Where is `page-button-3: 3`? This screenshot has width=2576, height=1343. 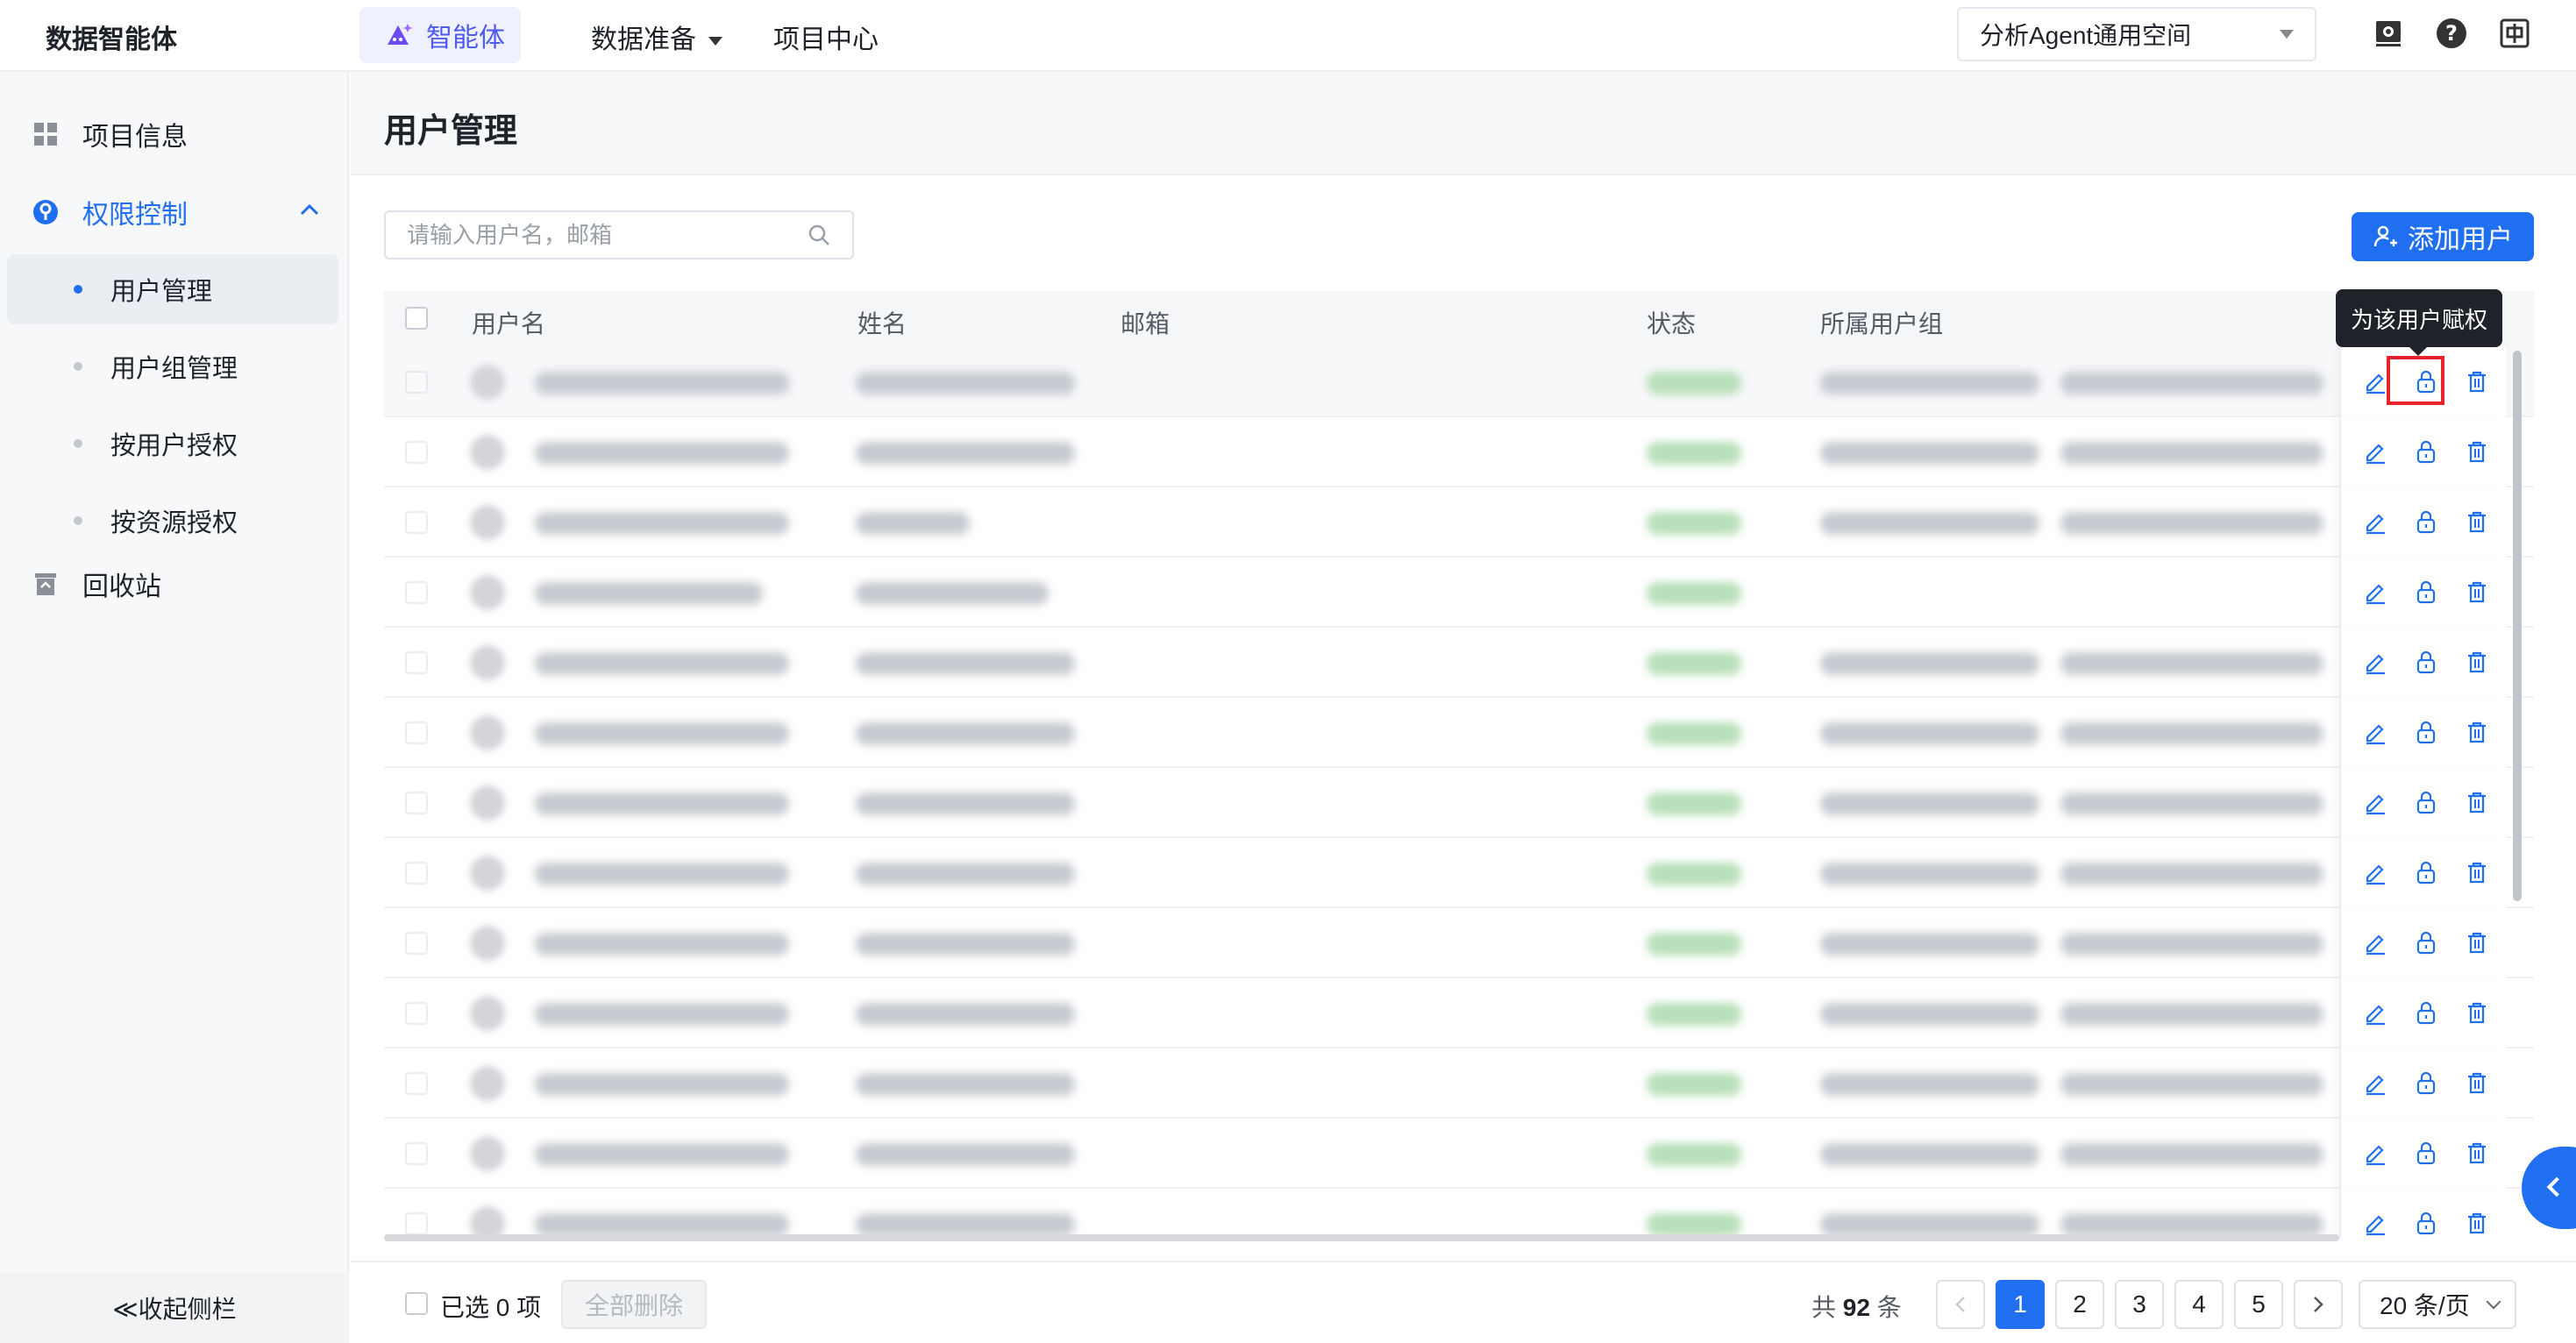
page-button-3: 3 is located at coordinates (2139, 1305).